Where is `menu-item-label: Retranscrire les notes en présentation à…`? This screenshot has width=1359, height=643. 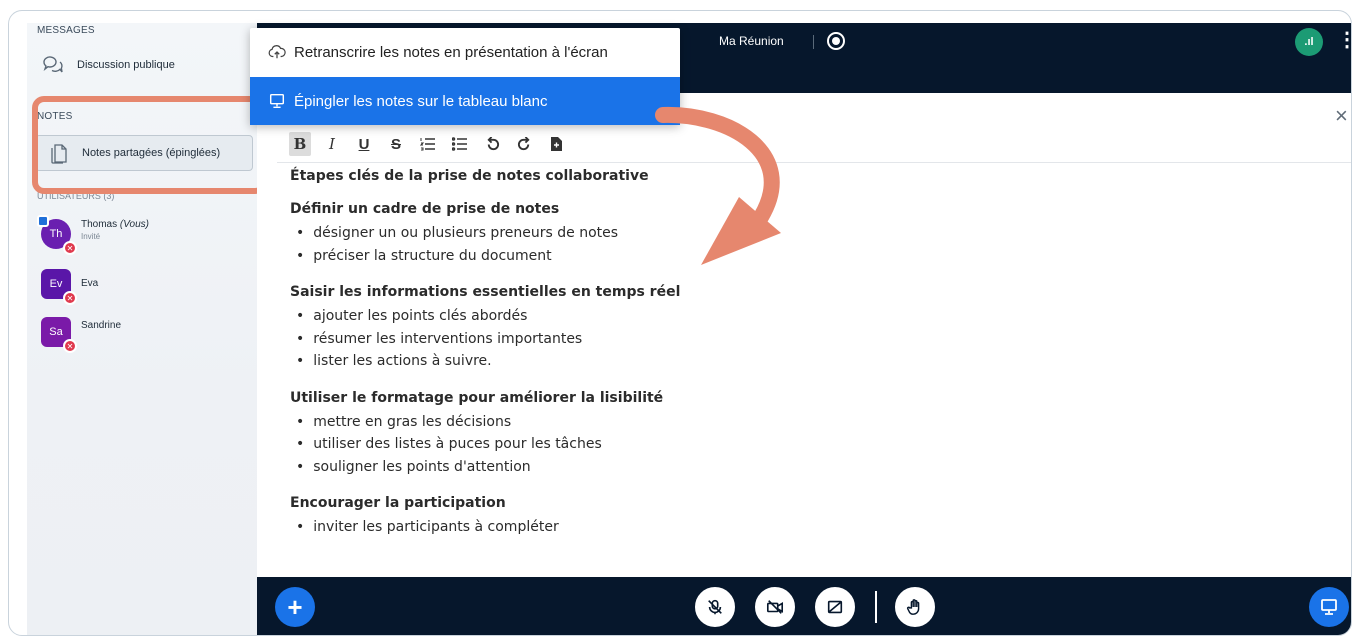
menu-item-label: Retranscrire les notes en présentation à… is located at coordinates (451, 52).